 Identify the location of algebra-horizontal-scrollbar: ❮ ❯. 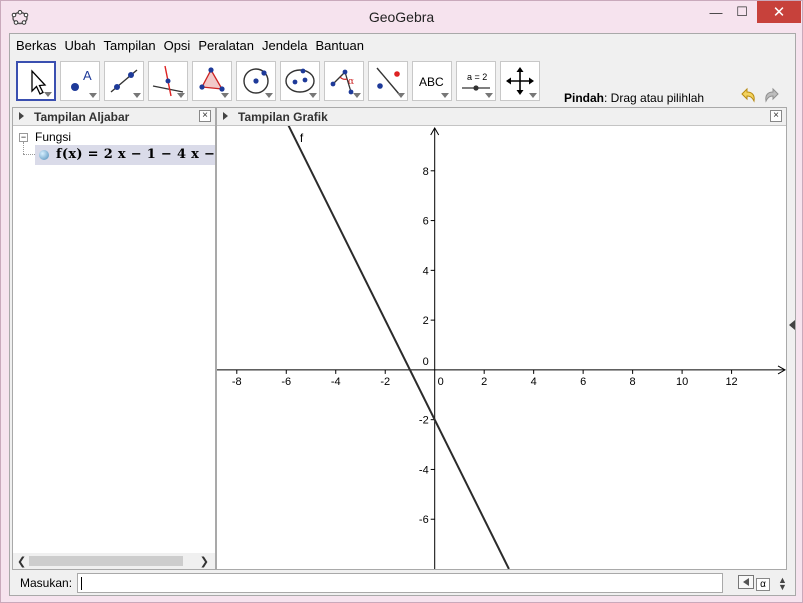
(114, 561).